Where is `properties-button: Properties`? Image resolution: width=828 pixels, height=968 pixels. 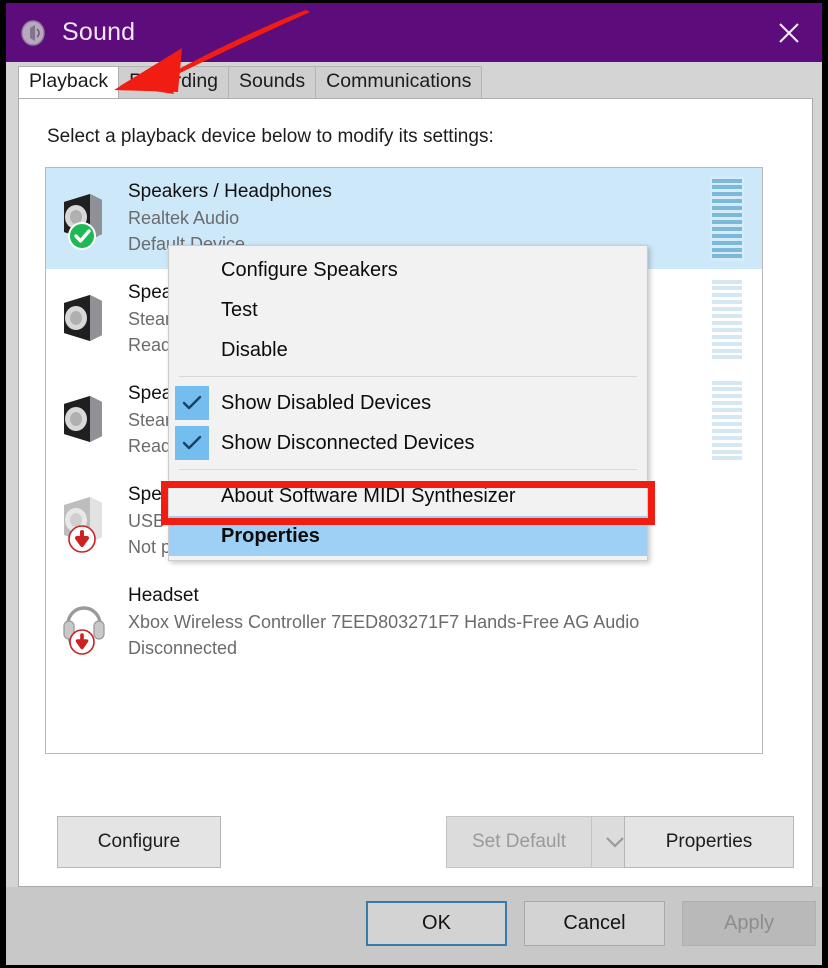 properties-button: Properties is located at coordinates (709, 842).